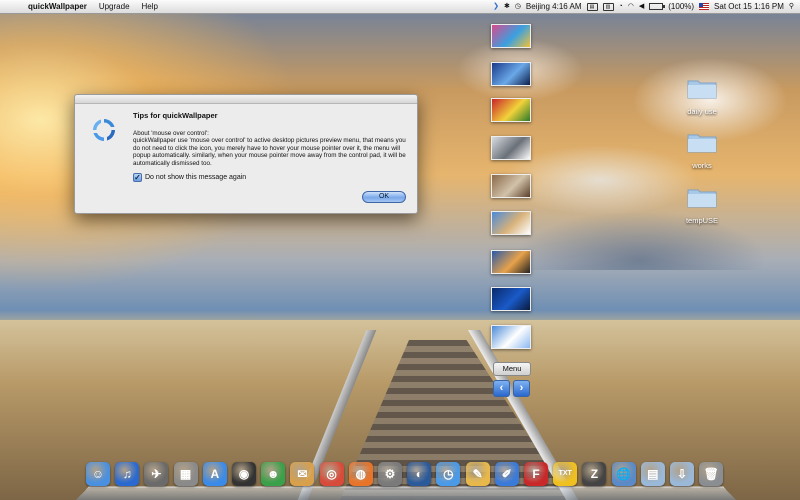 The width and height of the screenshot is (800, 500). I want to click on dock-network-globe-icon: 🌐, so click(623, 474).